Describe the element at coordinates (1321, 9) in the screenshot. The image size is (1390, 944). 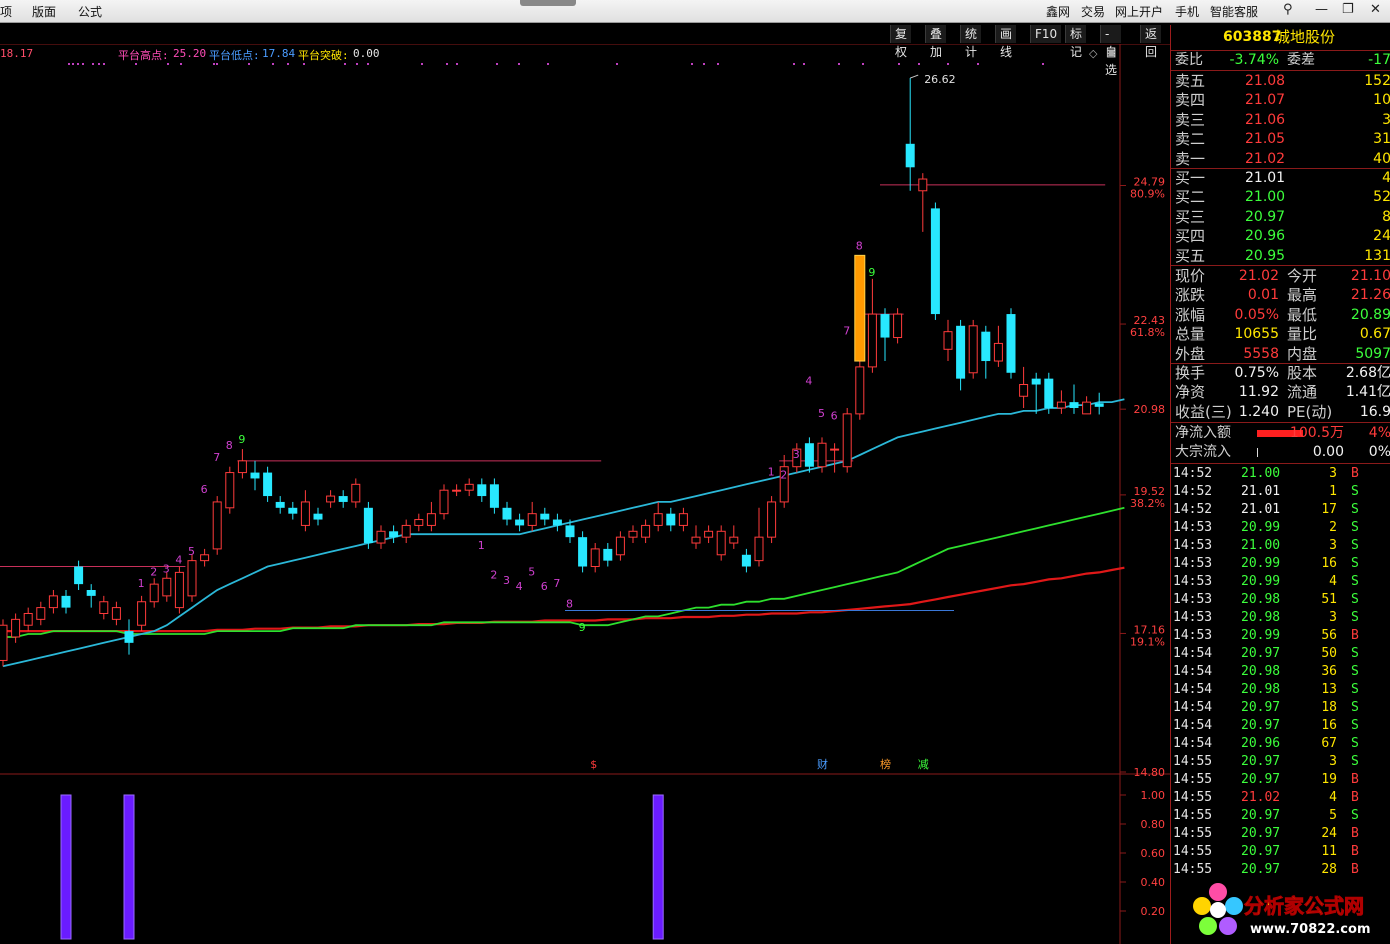
I see `minimize-icon: —` at that location.